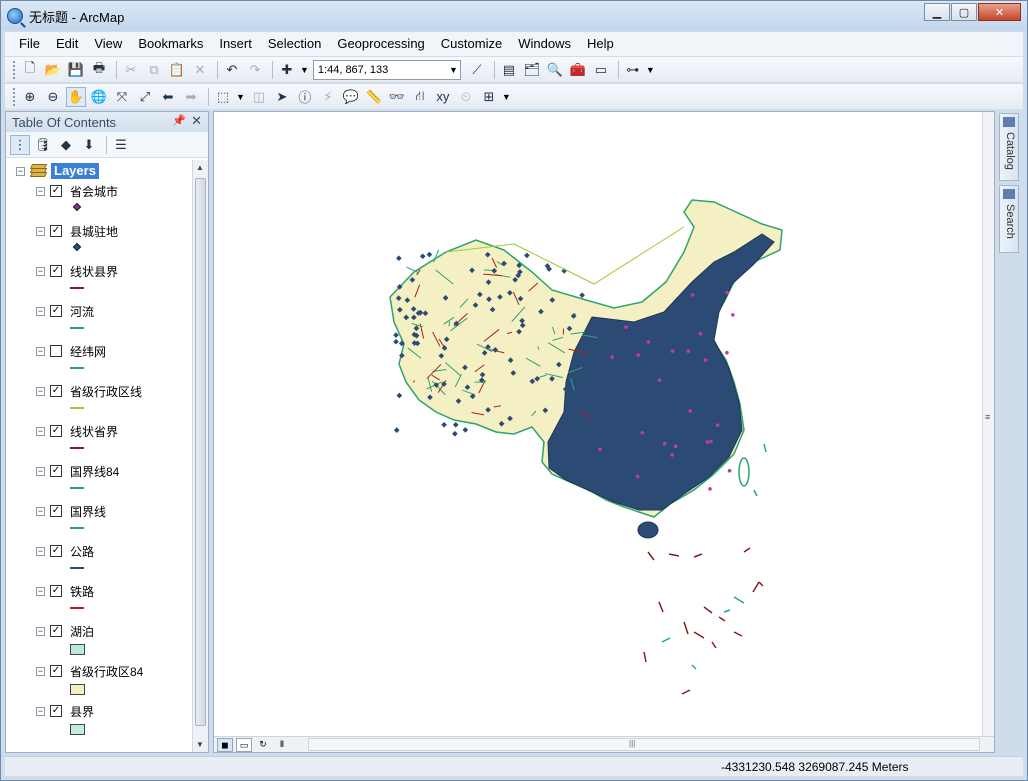  What do you see at coordinates (397, 97) in the screenshot?
I see `find-binoculars-icon: 👓` at bounding box center [397, 97].